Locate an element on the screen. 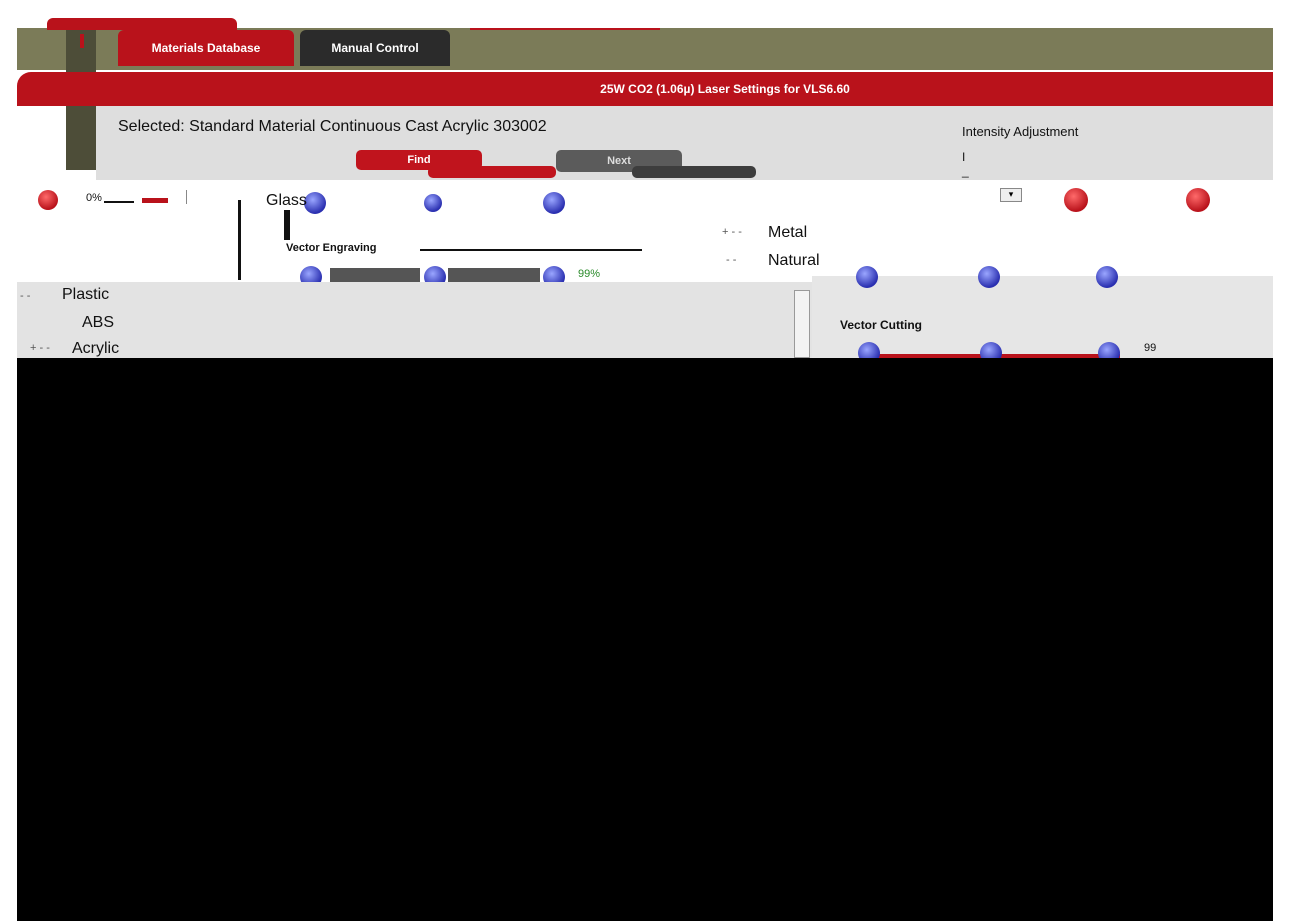 The height and width of the screenshot is (921, 1295). vector-cutting-label: Vector Cutting is located at coordinates (881, 325).